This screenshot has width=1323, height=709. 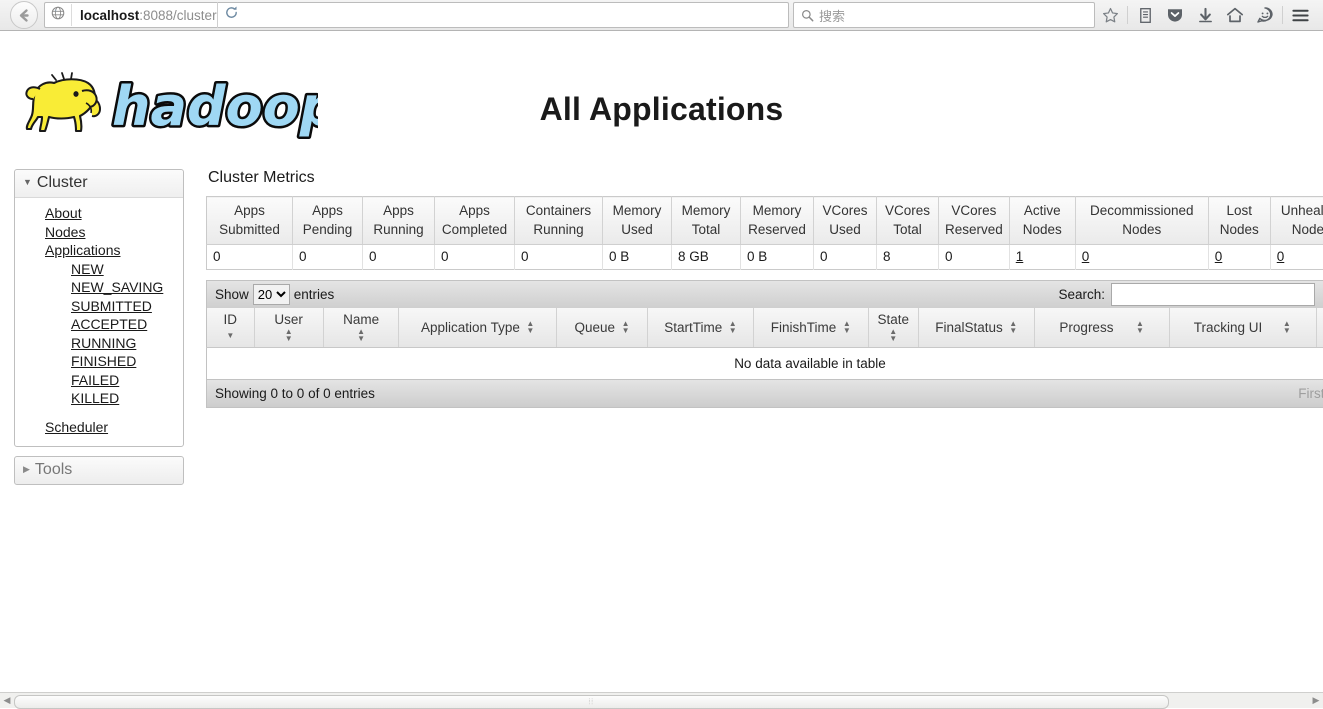 I want to click on metrics-val-lost-nodes: 0, so click(x=1239, y=257).